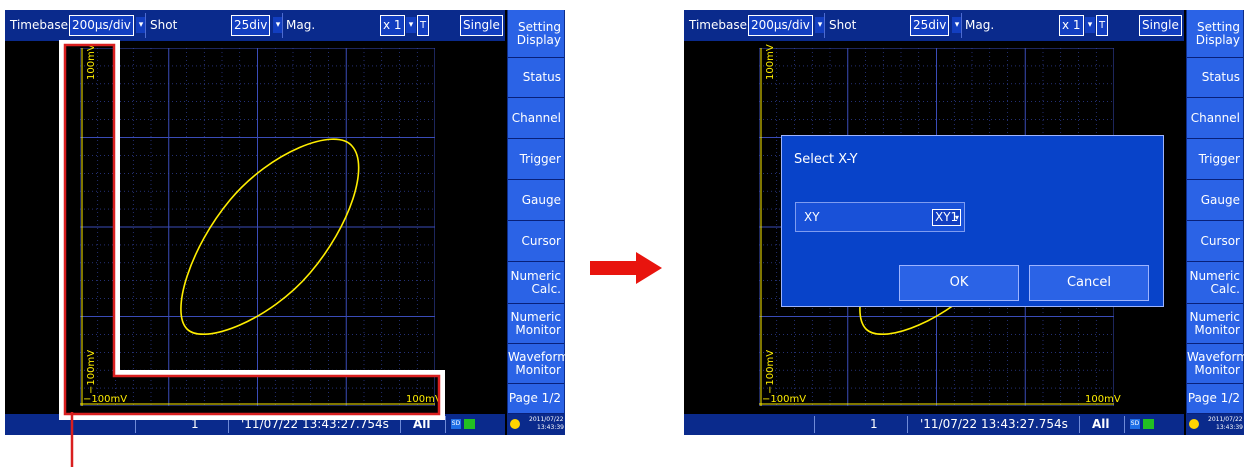  Describe the element at coordinates (1160, 25) in the screenshot. I see `single-mode-button: Single` at that location.